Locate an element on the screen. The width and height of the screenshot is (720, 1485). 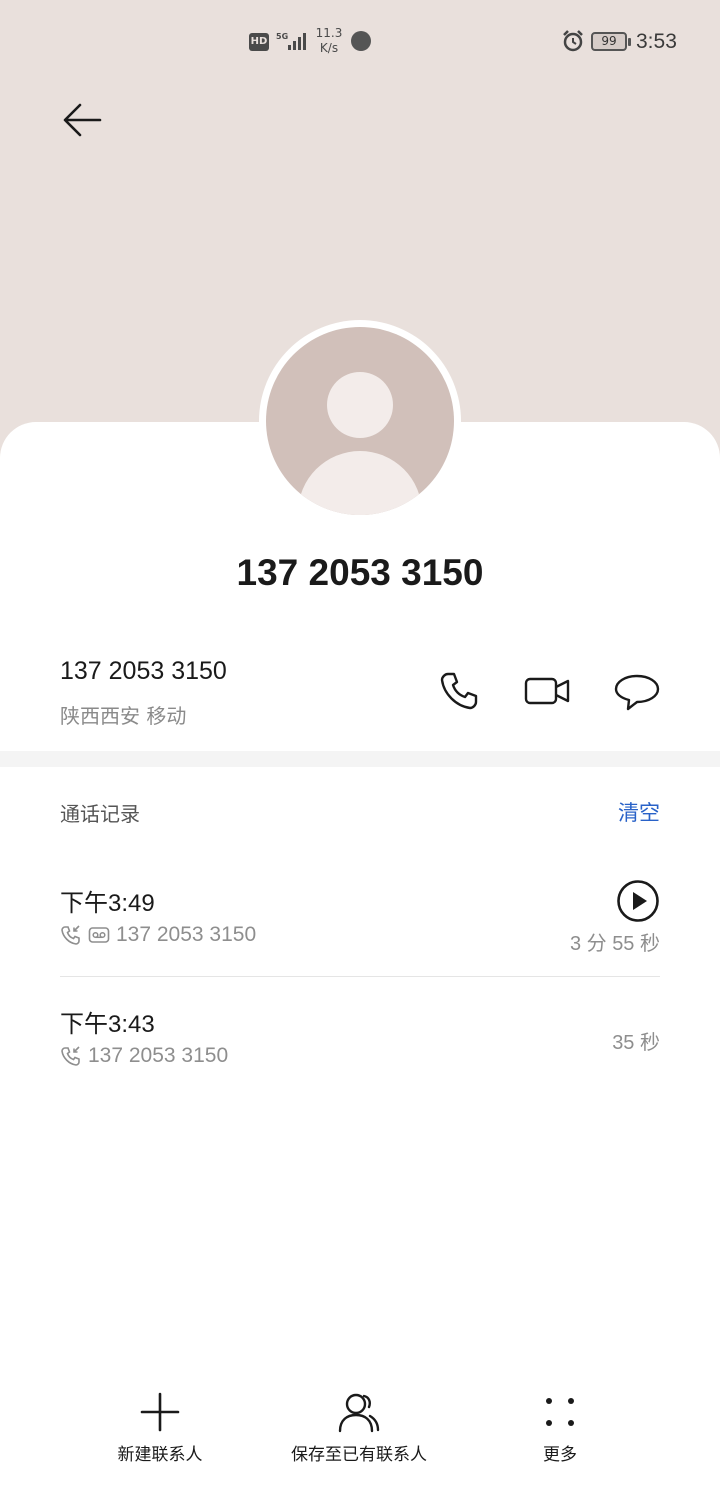
message-icon is located at coordinates (637, 691).